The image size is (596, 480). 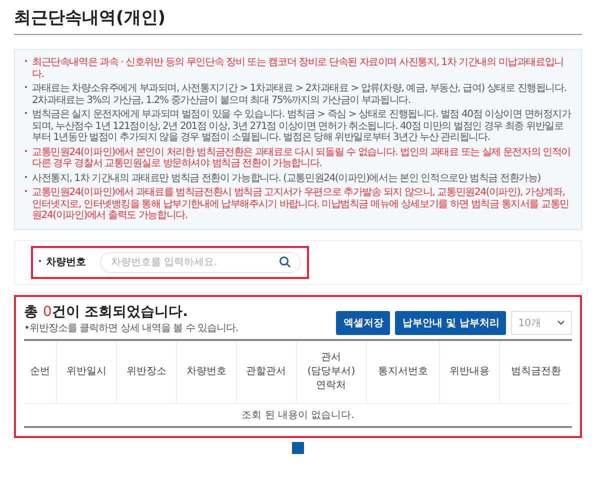 What do you see at coordinates (200, 262) in the screenshot?
I see `search-field: 차량번호를 입력하세요.` at bounding box center [200, 262].